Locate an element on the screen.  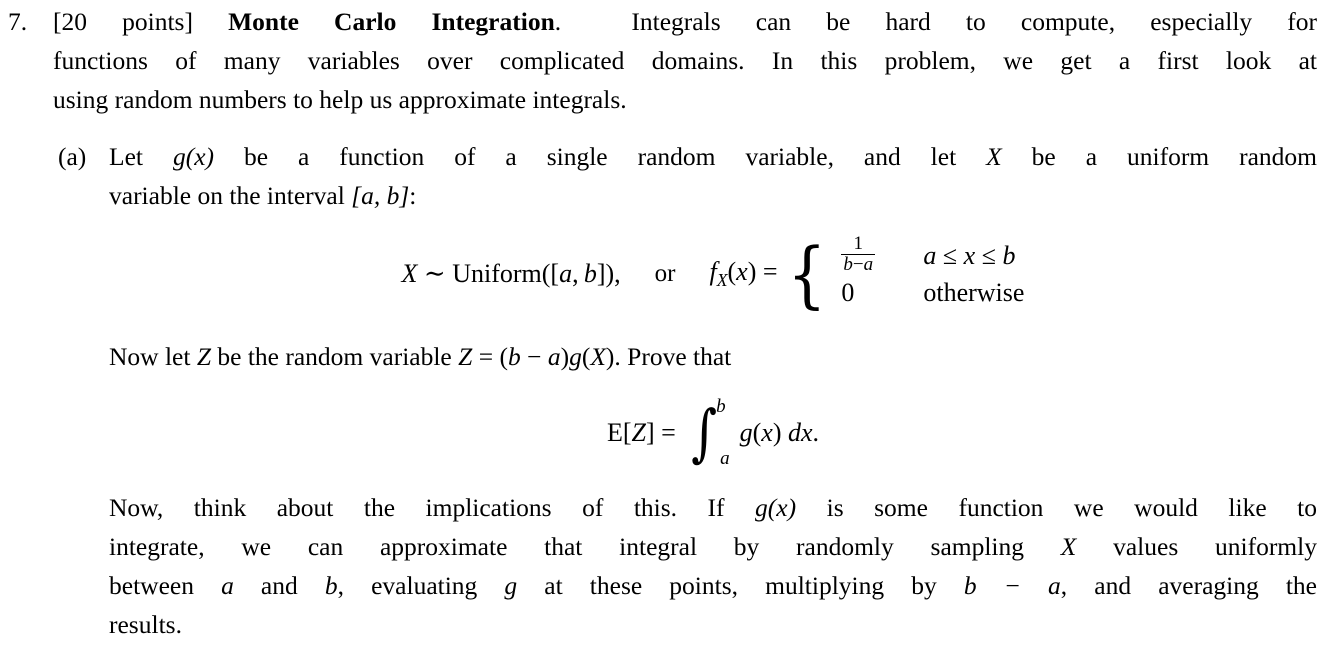
equation-fx-lhs: fX(x) = is located at coordinates (746, 274).